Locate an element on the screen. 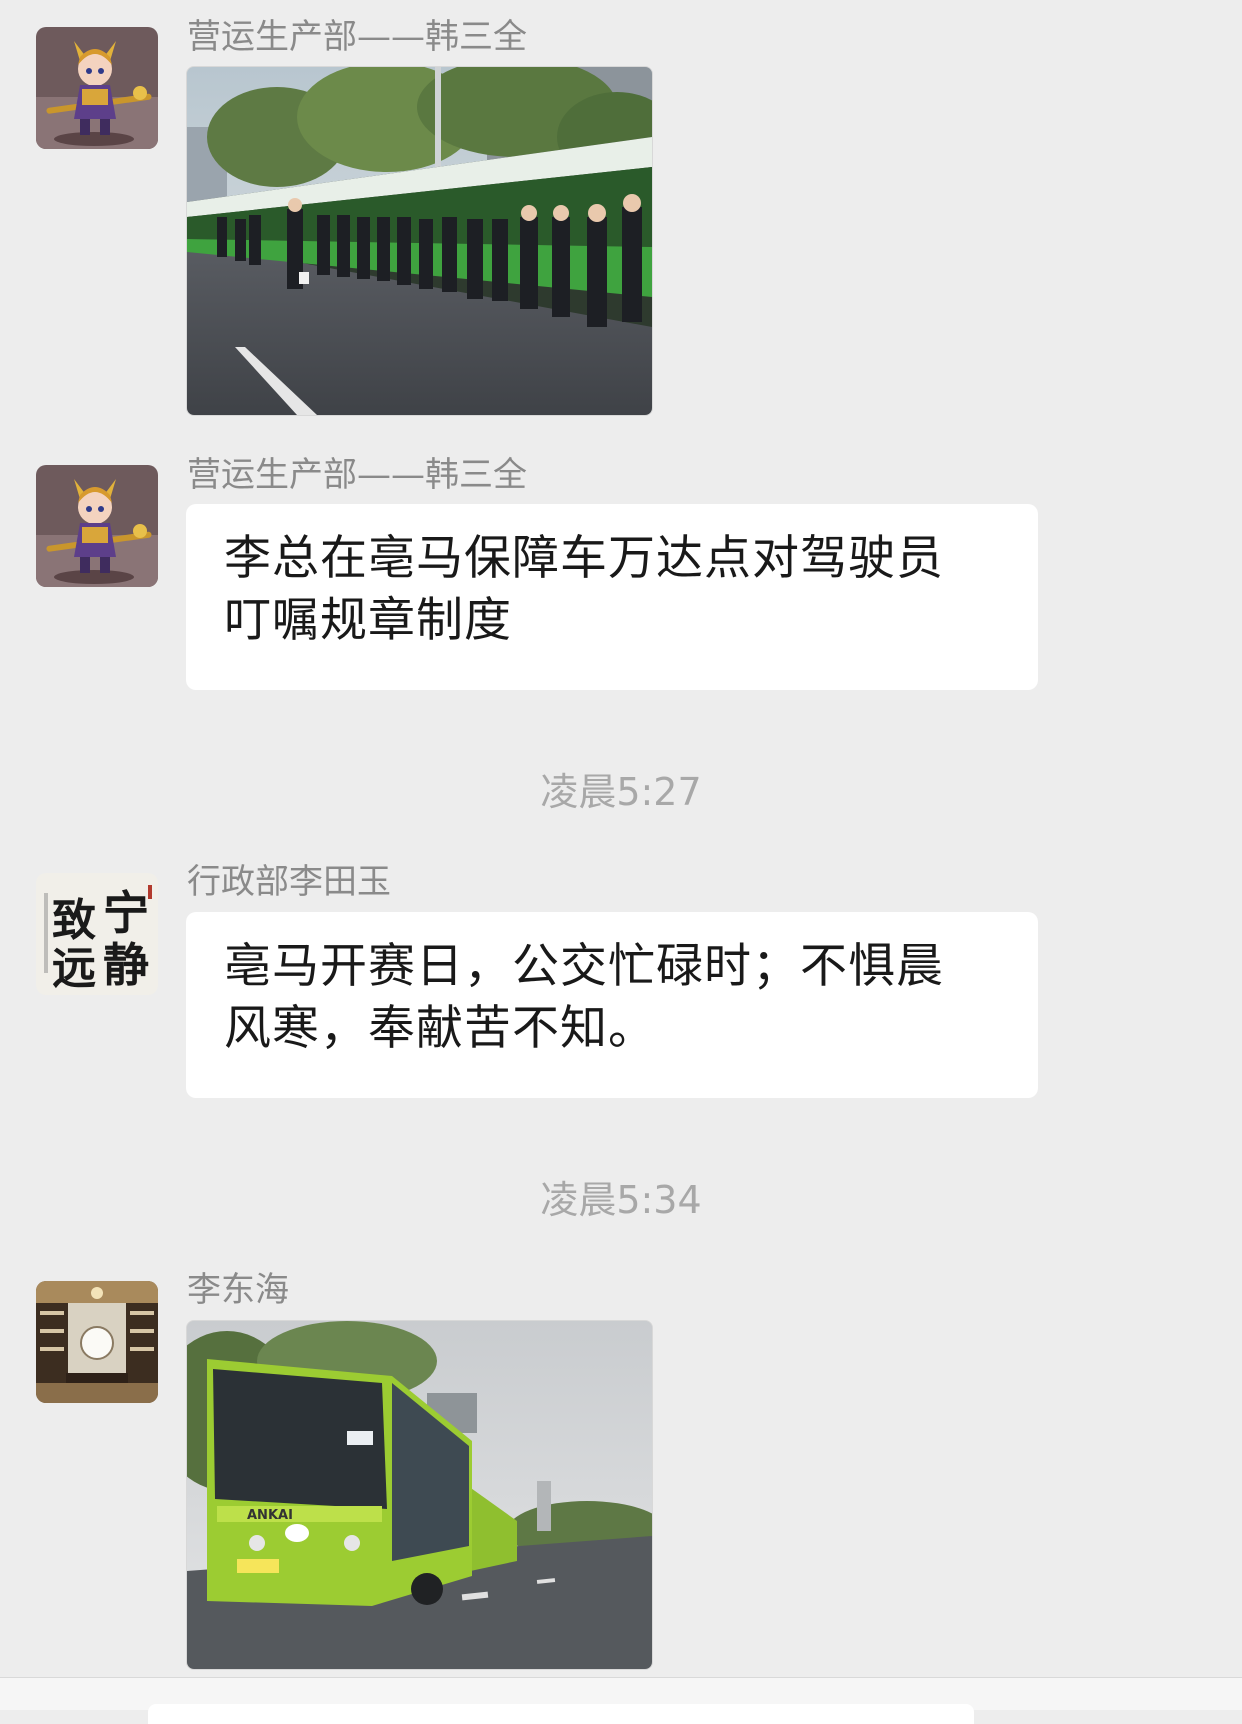 Image resolution: width=1242 pixels, height=1724 pixels. calligraphy-char: 致 is located at coordinates (74, 920).